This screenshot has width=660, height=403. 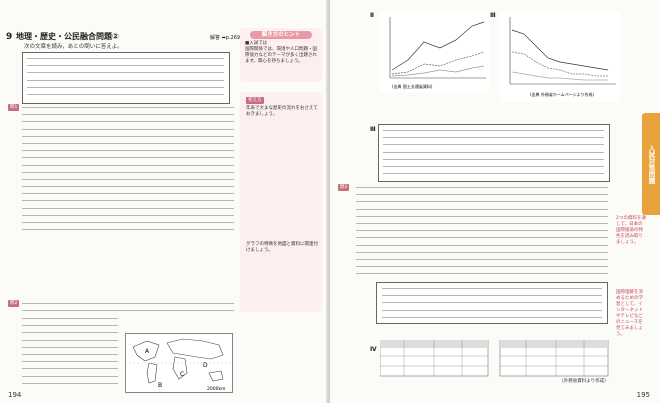 What do you see at coordinates (255, 100) in the screenshot?
I see `hint-sub-title: 考え方` at bounding box center [255, 100].